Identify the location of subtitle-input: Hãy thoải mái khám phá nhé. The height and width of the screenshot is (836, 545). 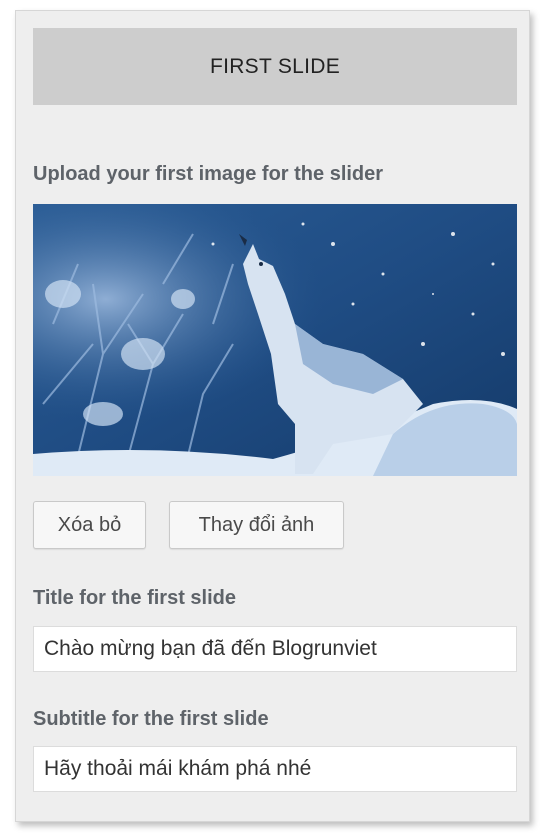
(275, 769).